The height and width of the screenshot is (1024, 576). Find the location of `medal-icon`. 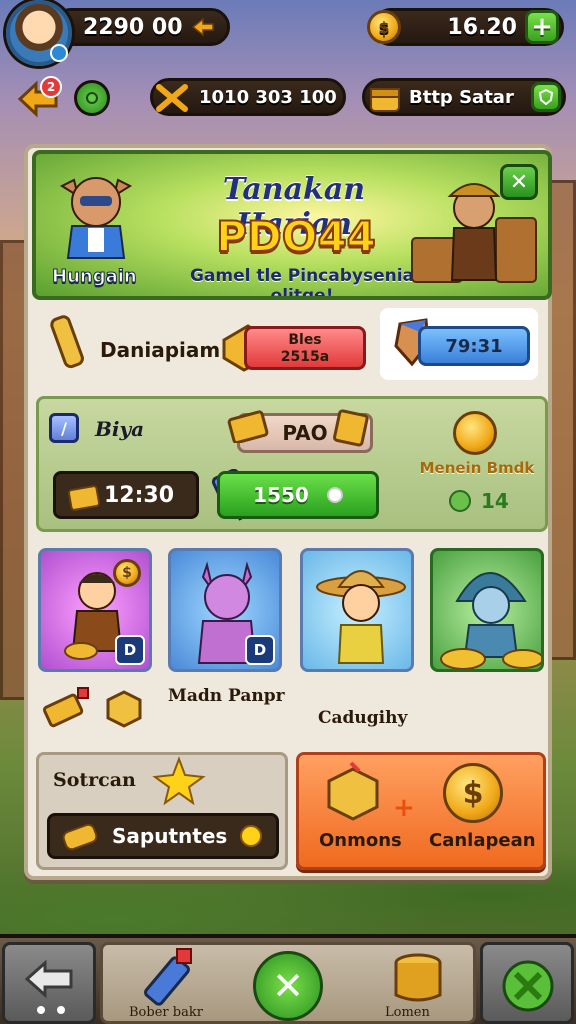

medal-icon is located at coordinates (475, 433).